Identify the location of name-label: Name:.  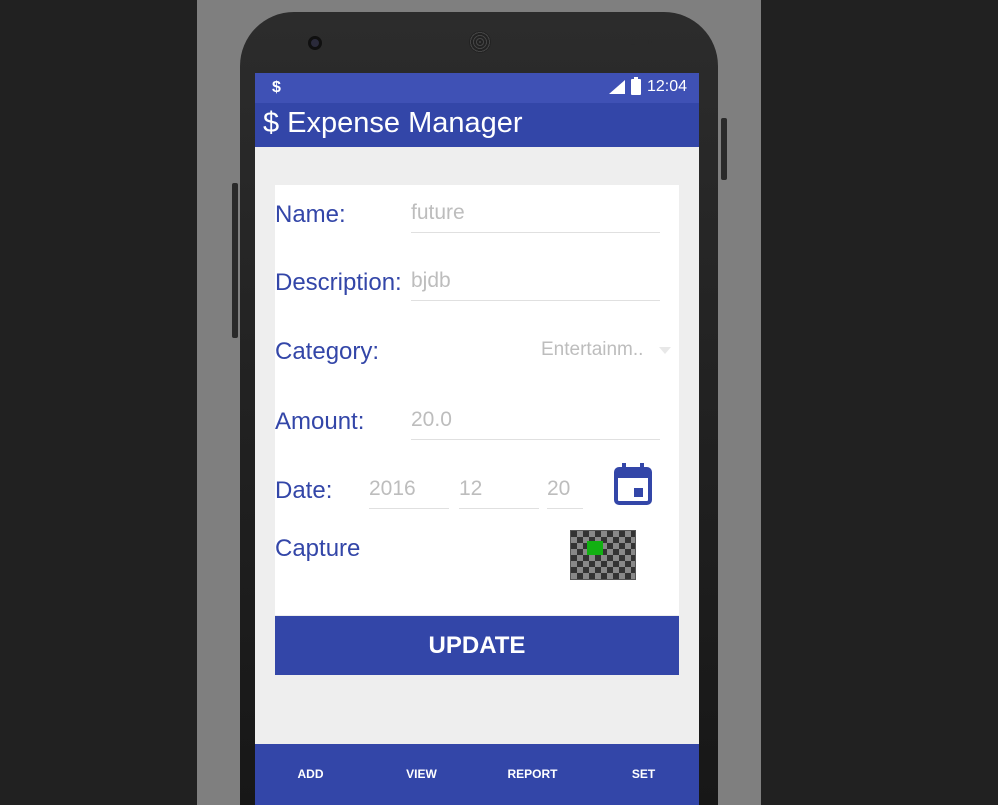
(310, 214).